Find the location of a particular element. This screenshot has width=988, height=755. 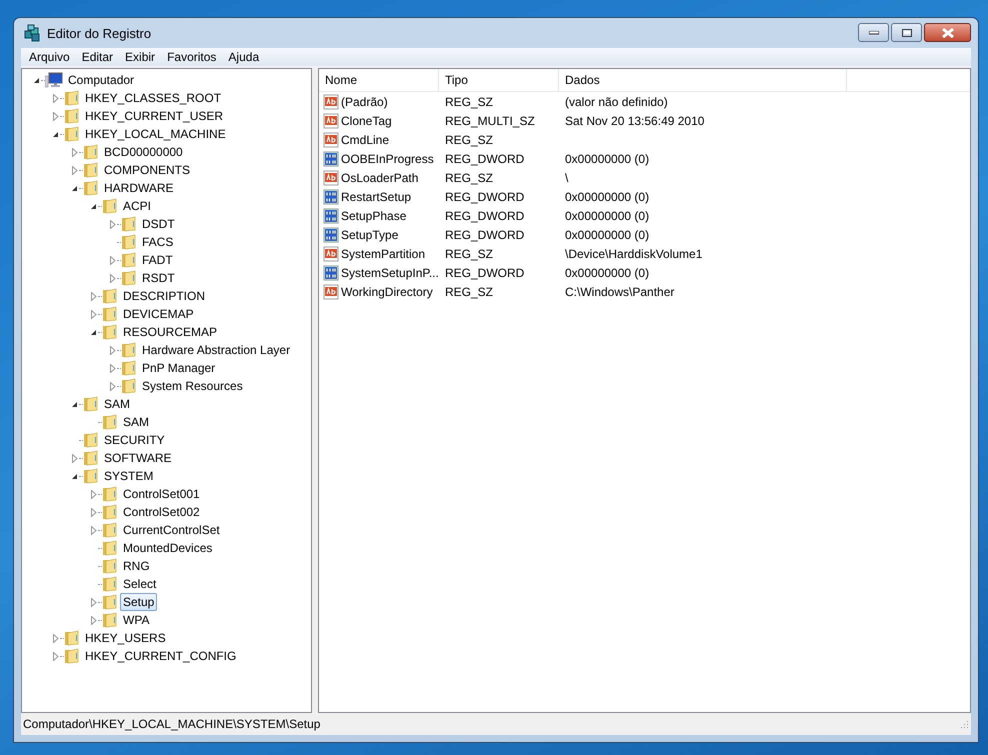

column-header: Dados is located at coordinates (703, 80).